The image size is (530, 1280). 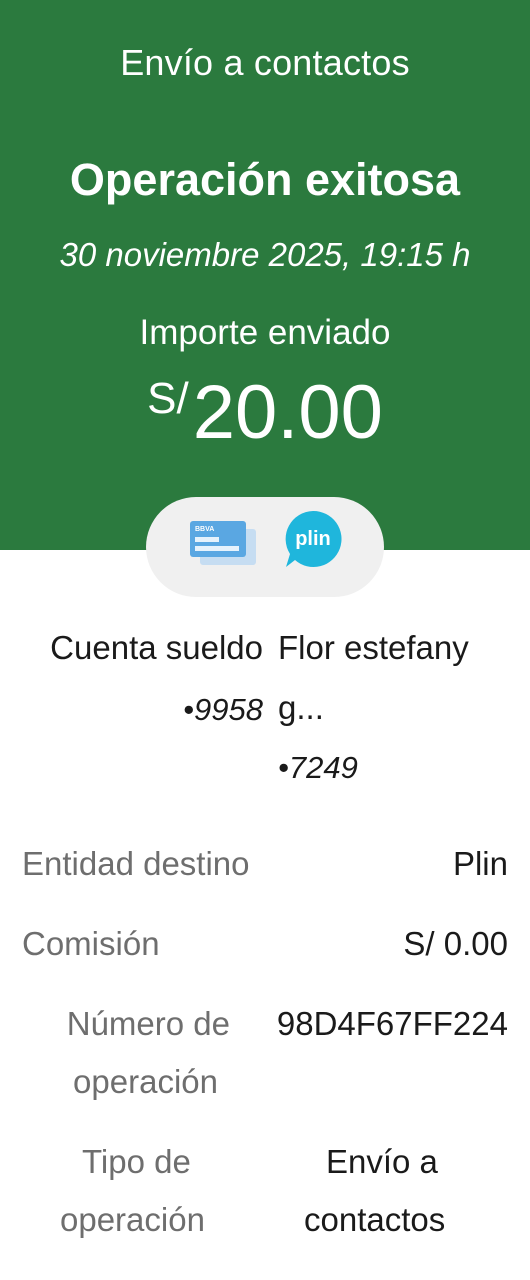 What do you see at coordinates (318, 767) in the screenshot?
I see `destination-account-number: •7249` at bounding box center [318, 767].